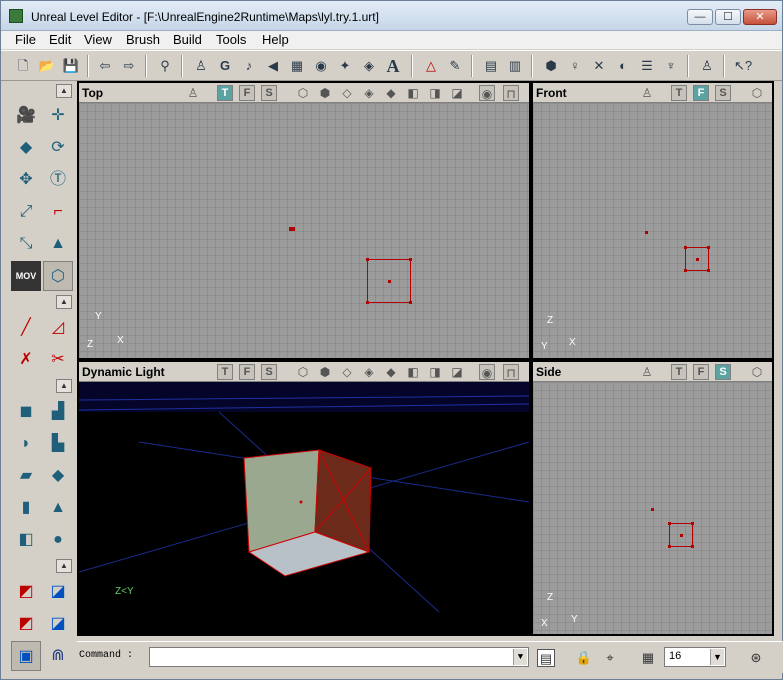 This screenshot has width=783, height=680. Describe the element at coordinates (728, 17) in the screenshot. I see `maximize-button: ☐` at that location.